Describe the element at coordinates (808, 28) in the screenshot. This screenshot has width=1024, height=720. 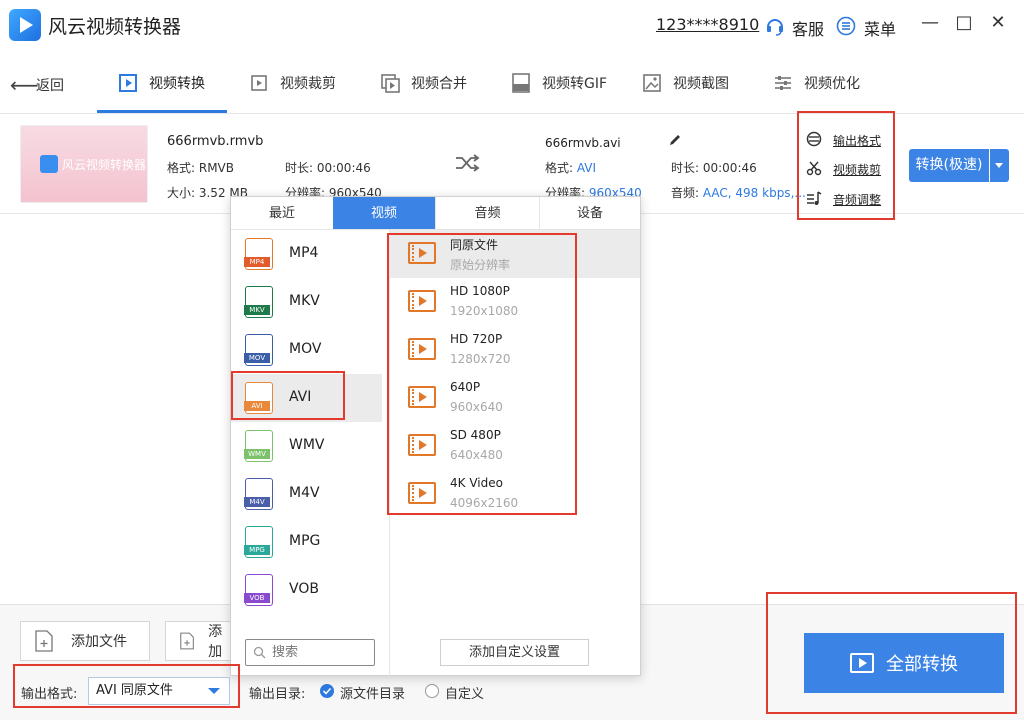
I see `support-button: 客服` at that location.